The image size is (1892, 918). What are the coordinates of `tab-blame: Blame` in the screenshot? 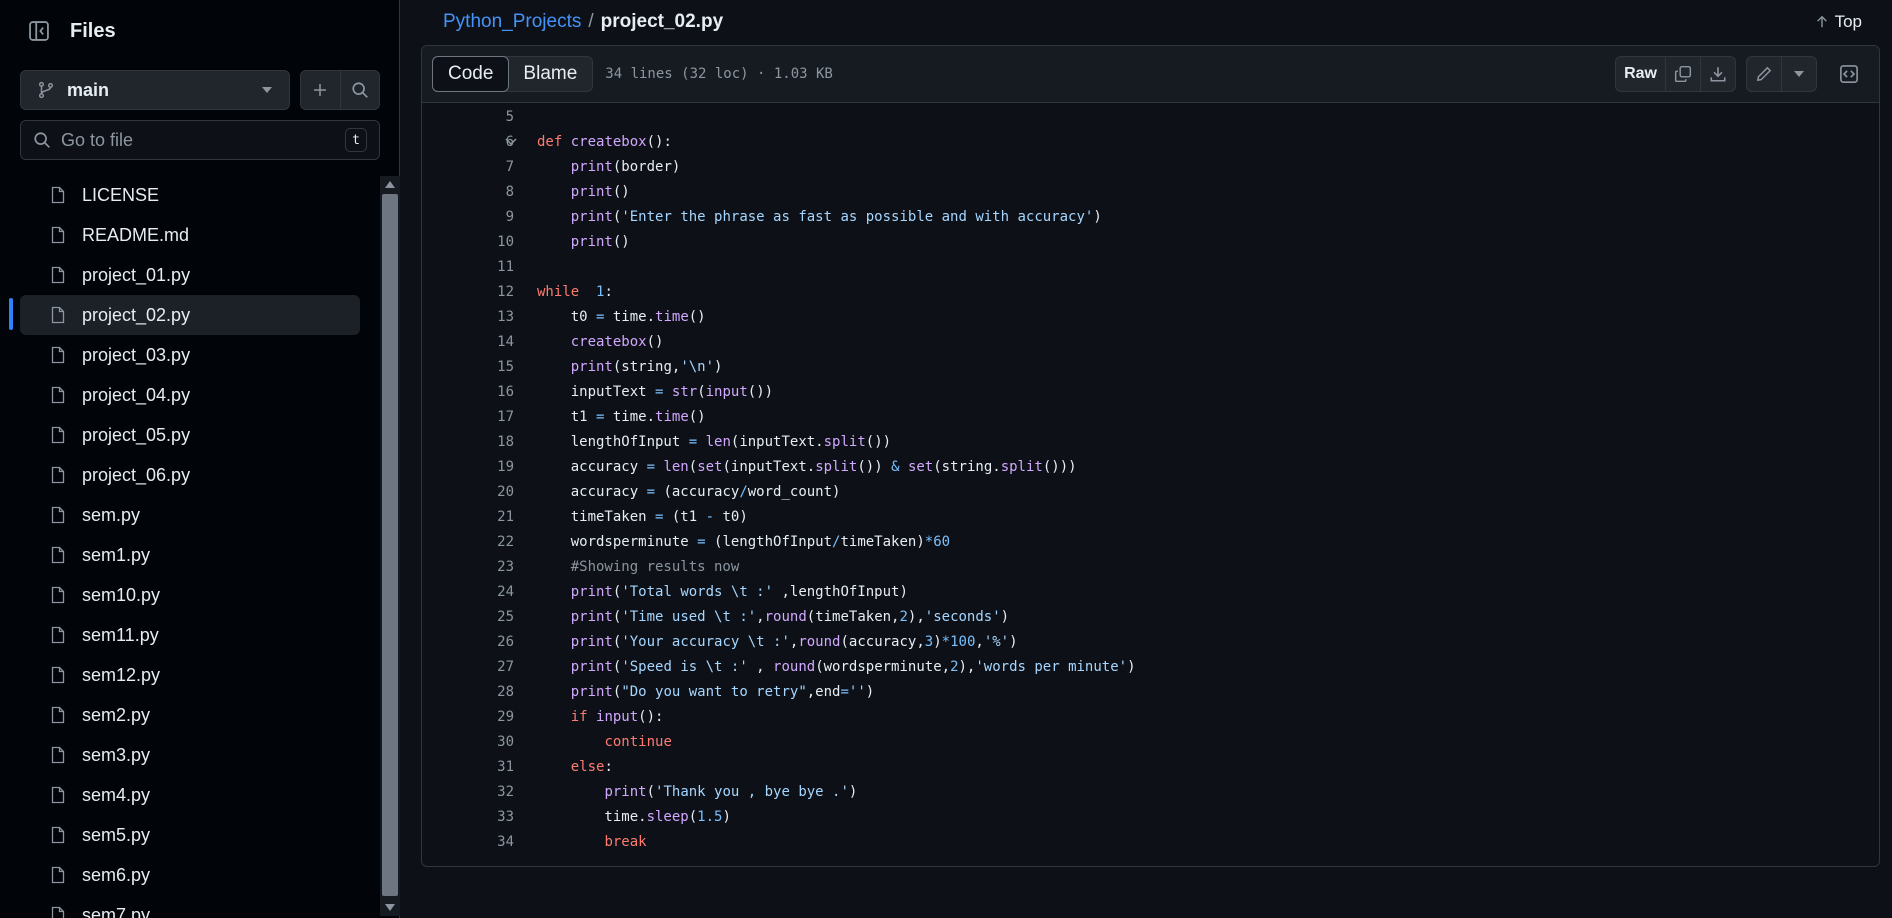 It's located at (550, 74).